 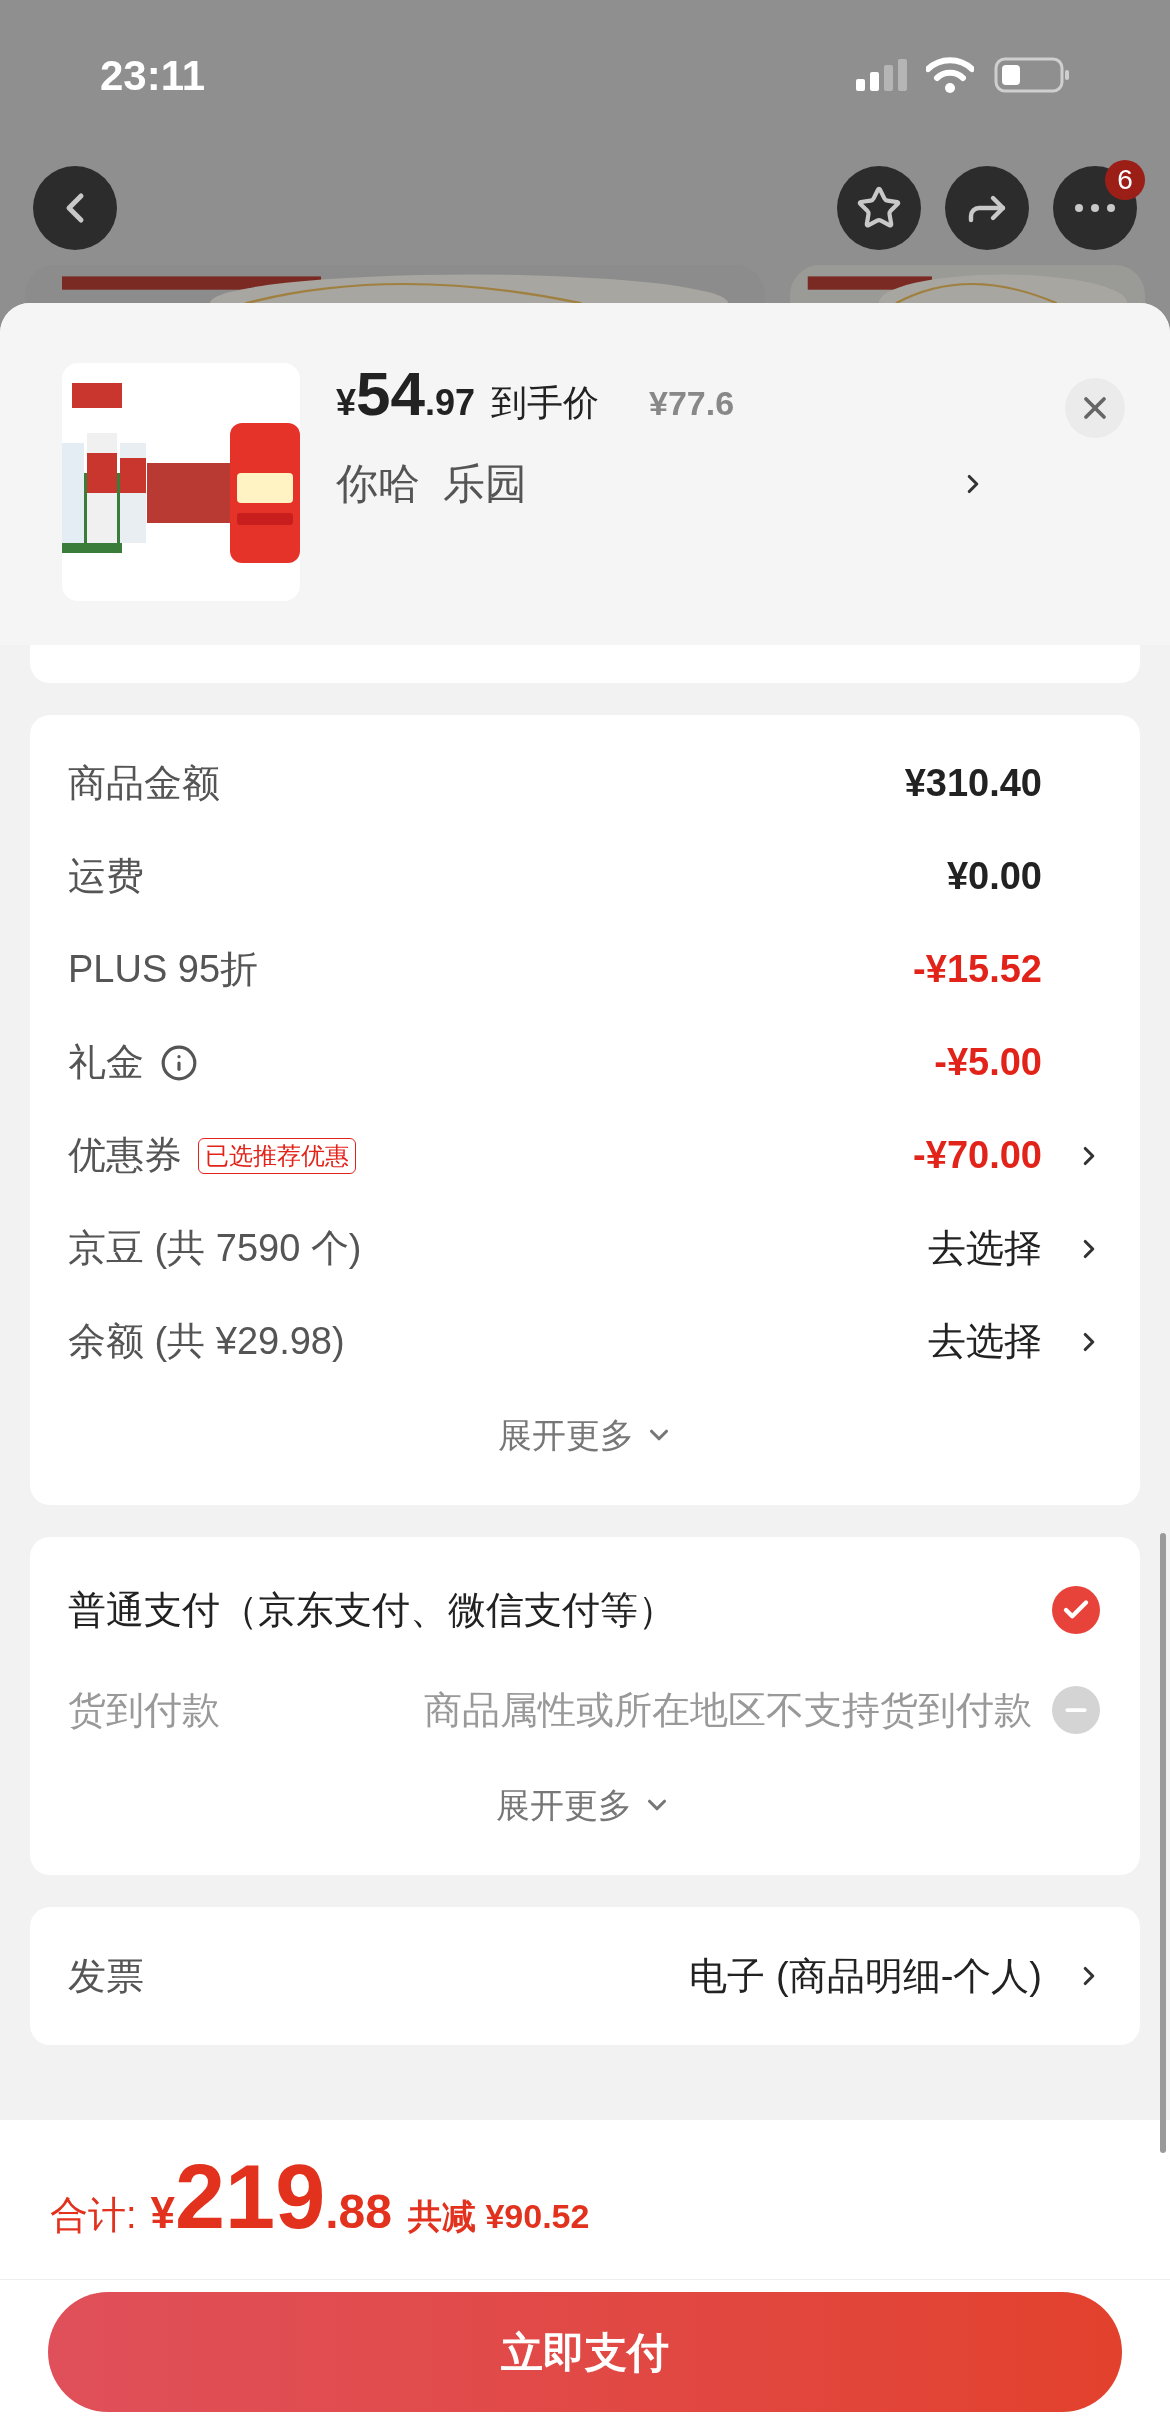 What do you see at coordinates (153, 75) in the screenshot?
I see `status-time: 23:11` at bounding box center [153, 75].